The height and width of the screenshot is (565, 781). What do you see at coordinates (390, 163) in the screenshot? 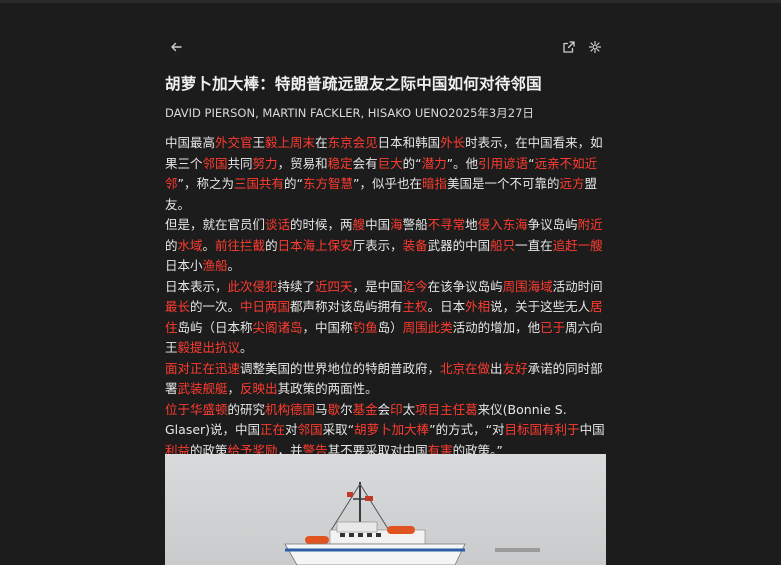
I see `highlighted-term: 巨大` at bounding box center [390, 163].